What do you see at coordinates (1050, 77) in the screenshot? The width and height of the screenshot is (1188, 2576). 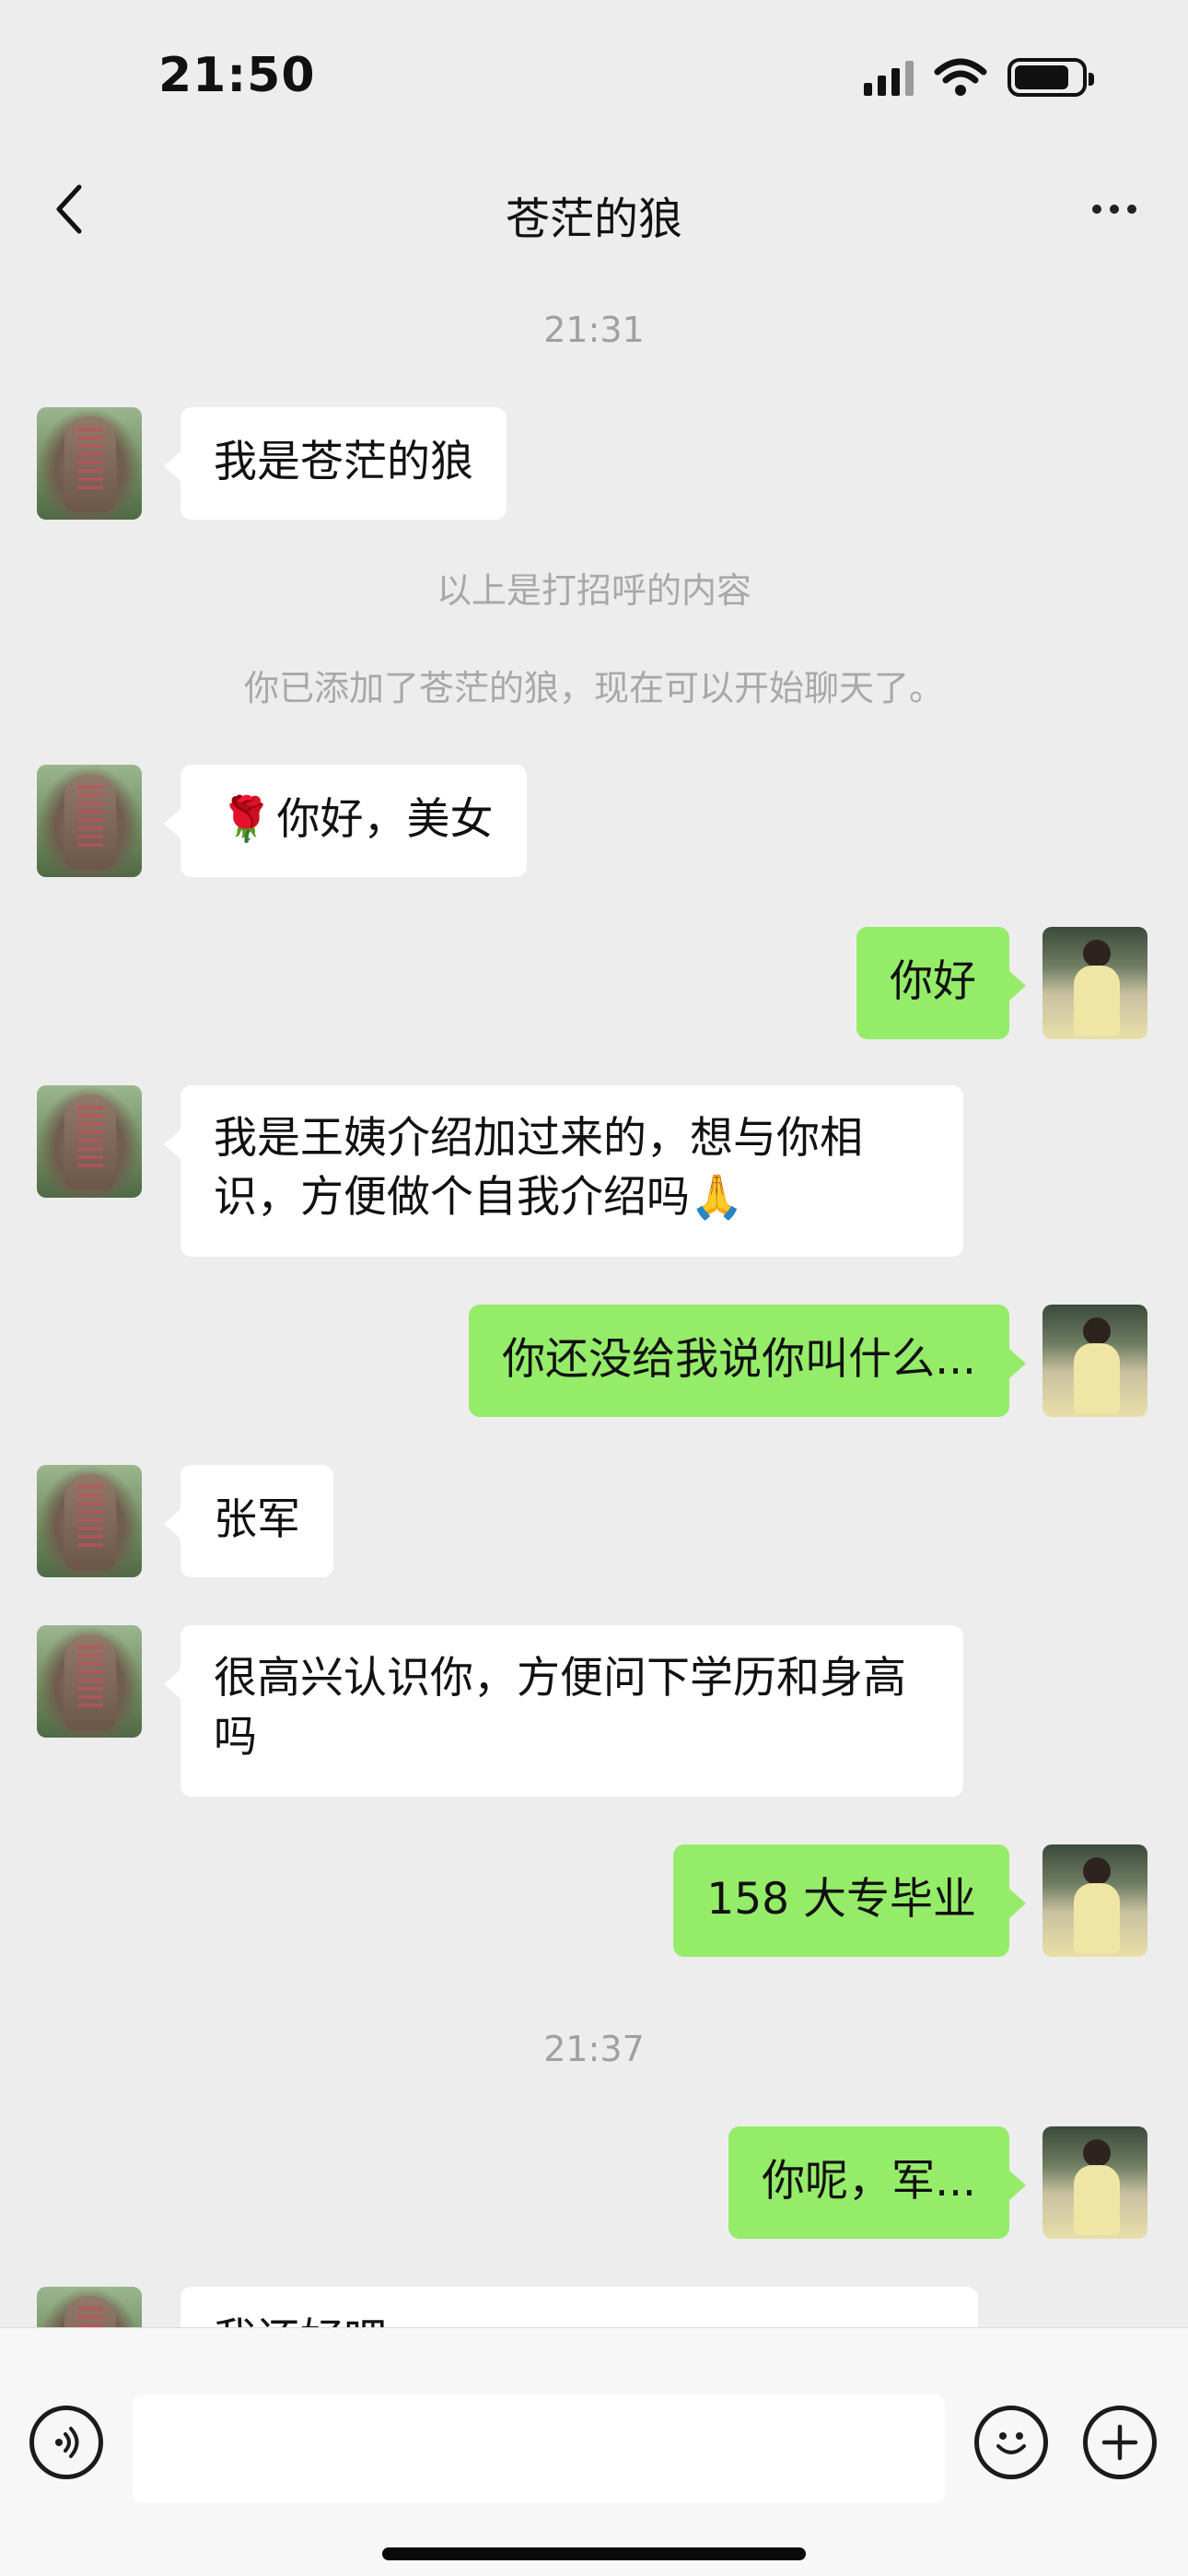 I see `battery-icon` at bounding box center [1050, 77].